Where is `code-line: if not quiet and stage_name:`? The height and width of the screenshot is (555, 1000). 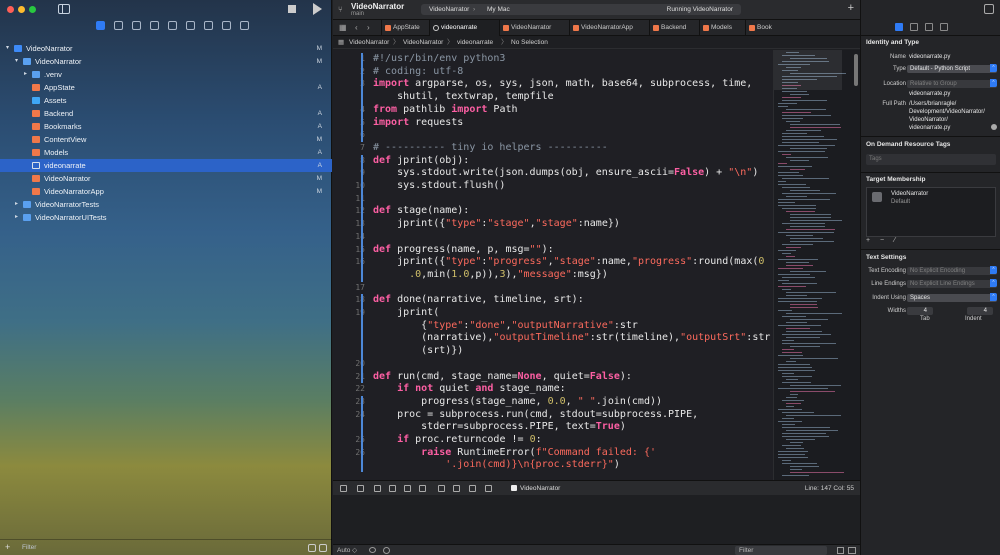
code-line: if not quiet and stage_name: is located at coordinates (469, 388).